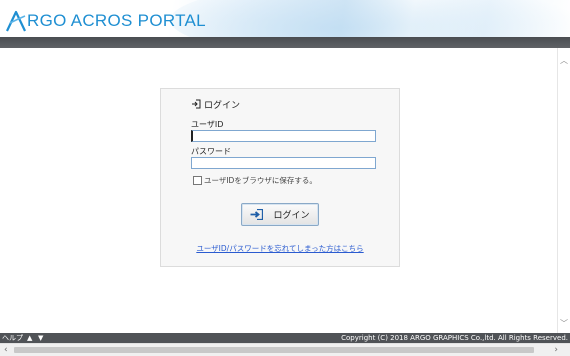 Image resolution: width=570 pixels, height=356 pixels. What do you see at coordinates (116, 20) in the screenshot?
I see `logo-text: RGO ACROS PORTAL` at bounding box center [116, 20].